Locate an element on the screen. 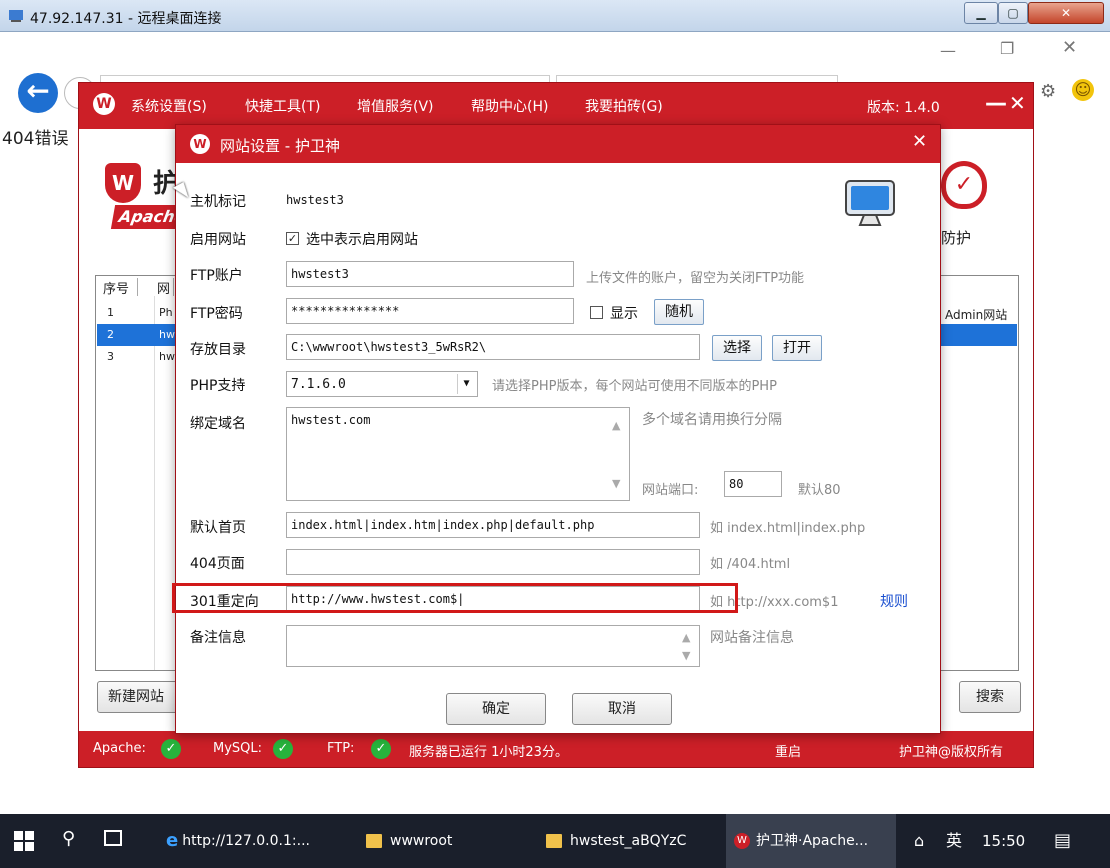 This screenshot has width=1110, height=868. note-textarea is located at coordinates (493, 646).